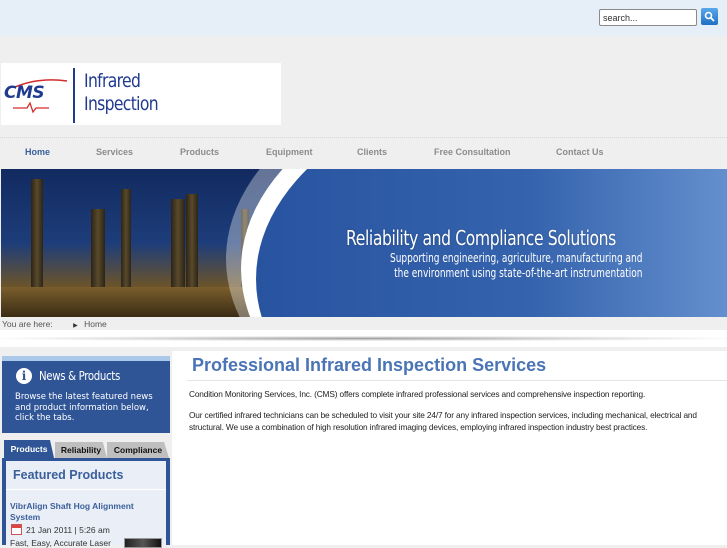 The width and height of the screenshot is (727, 548). I want to click on tab-reliability: Reliability, so click(81, 450).